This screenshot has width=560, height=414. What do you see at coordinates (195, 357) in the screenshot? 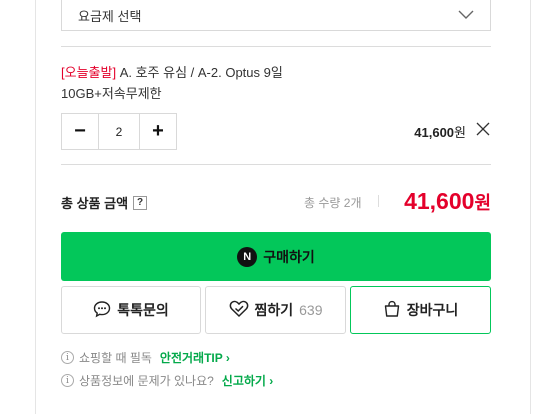
I see `safe-trade-tip-link: 안전거래TIP ›` at bounding box center [195, 357].